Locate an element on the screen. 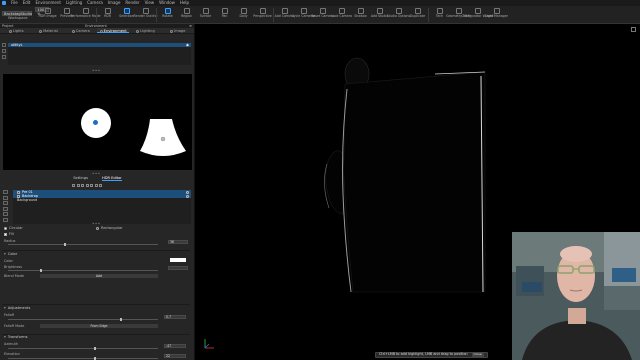 This screenshot has width=640, height=360. environment-name: utilityL is located at coordinates (17, 45).